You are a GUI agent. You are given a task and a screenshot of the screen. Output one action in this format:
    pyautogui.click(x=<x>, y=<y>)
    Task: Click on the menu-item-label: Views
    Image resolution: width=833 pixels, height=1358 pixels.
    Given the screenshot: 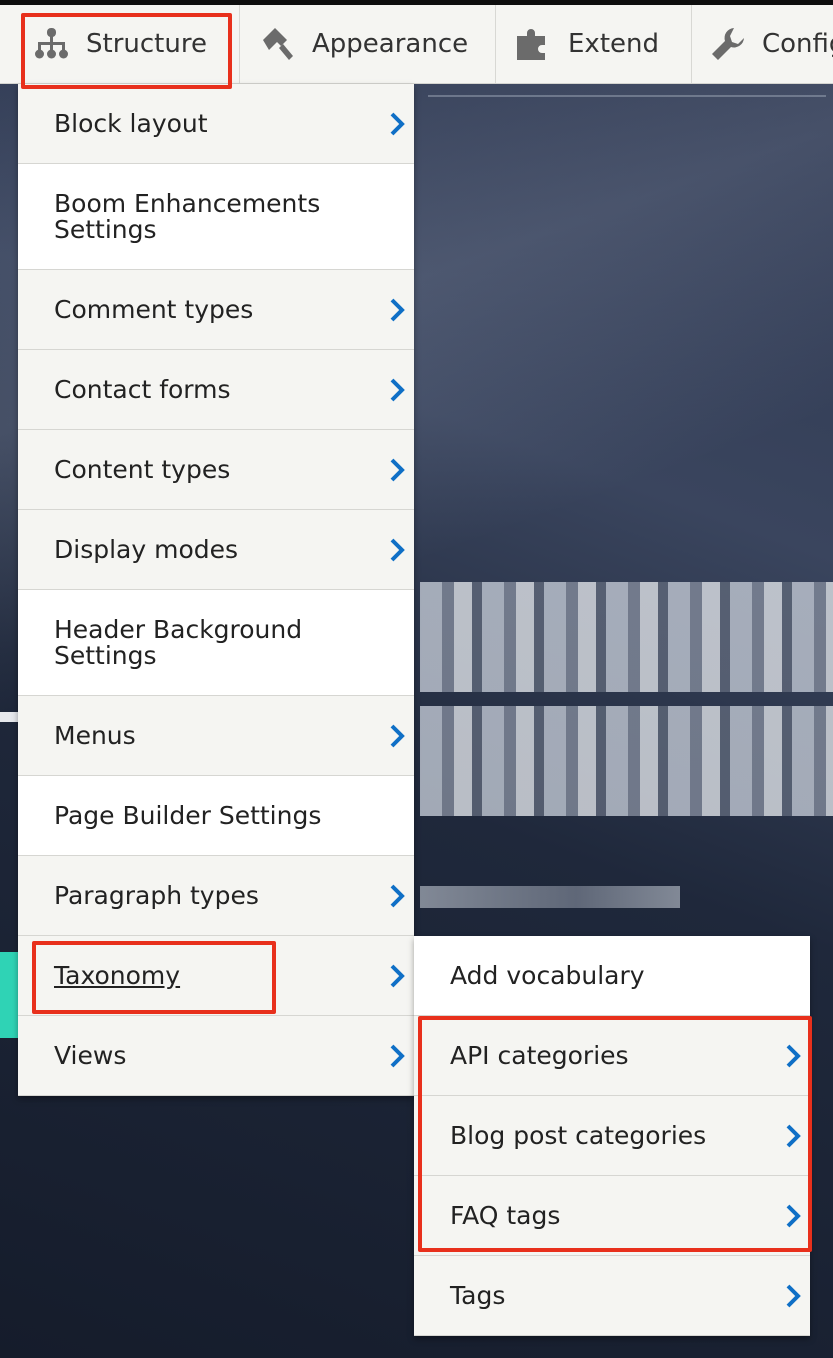 What is the action you would take?
    pyautogui.click(x=90, y=1055)
    